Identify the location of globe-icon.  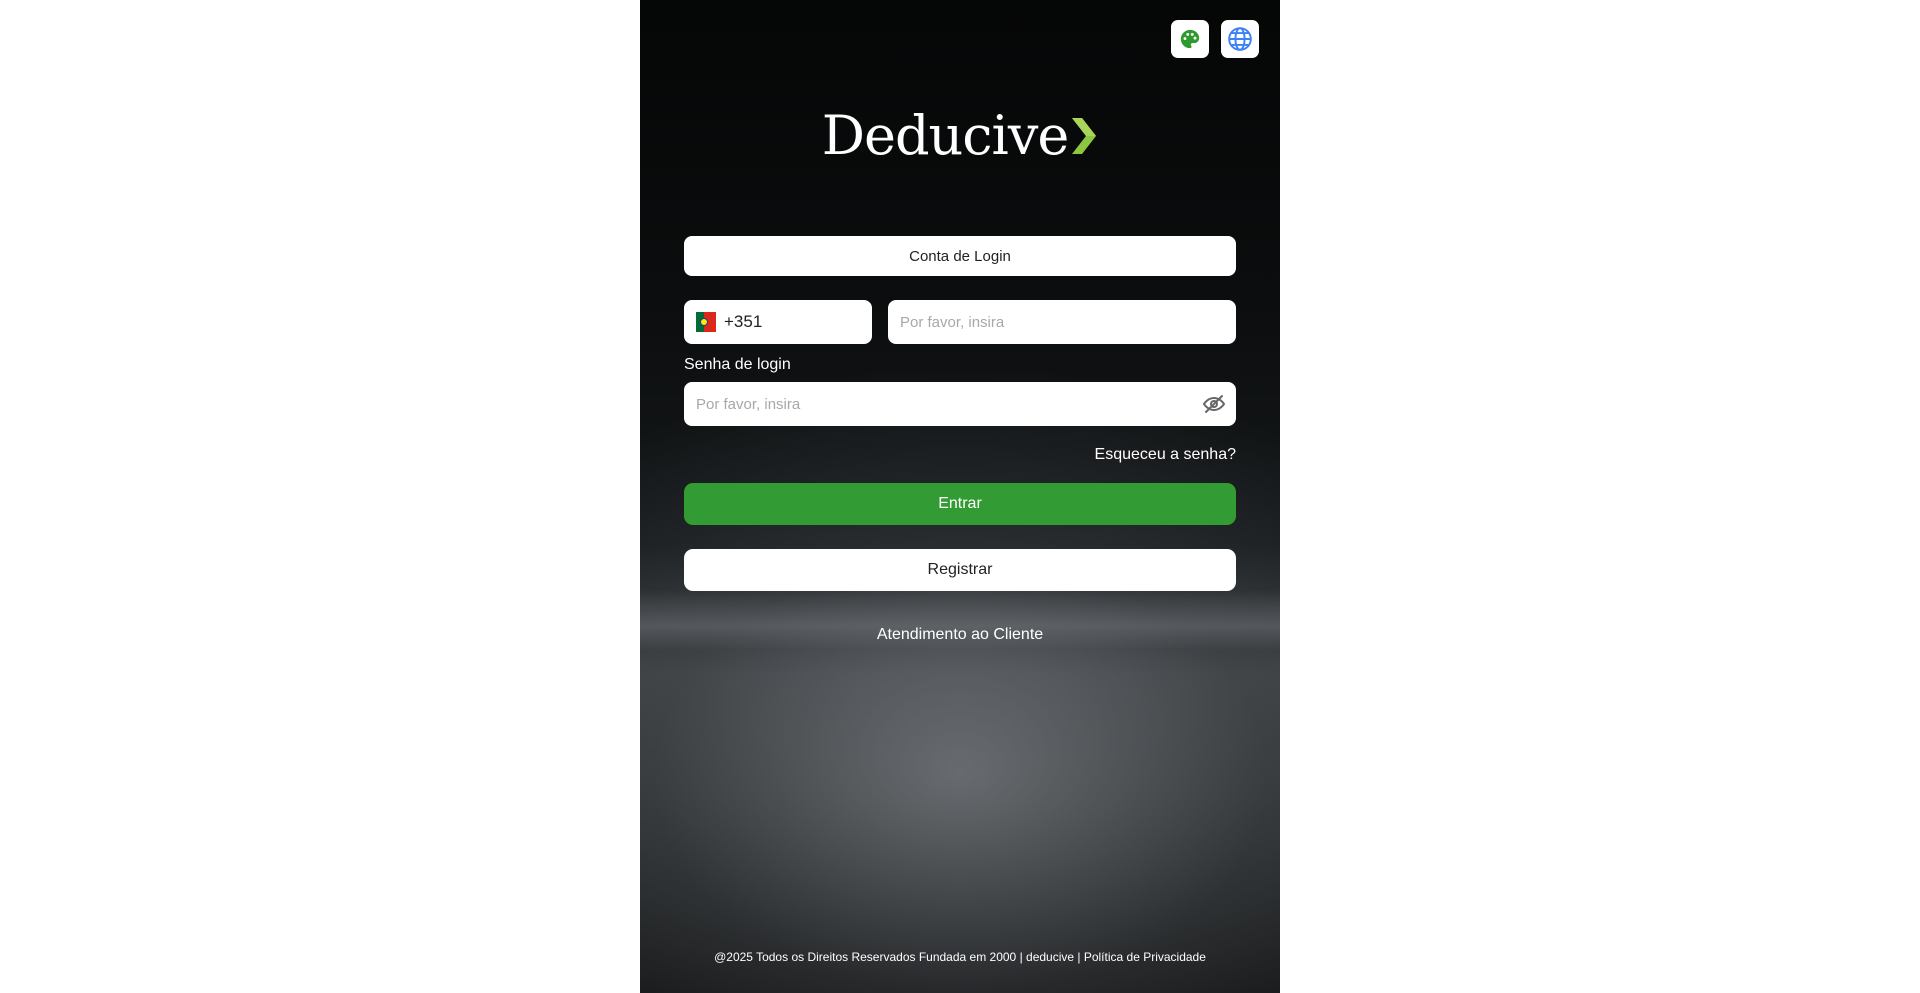
(1240, 39).